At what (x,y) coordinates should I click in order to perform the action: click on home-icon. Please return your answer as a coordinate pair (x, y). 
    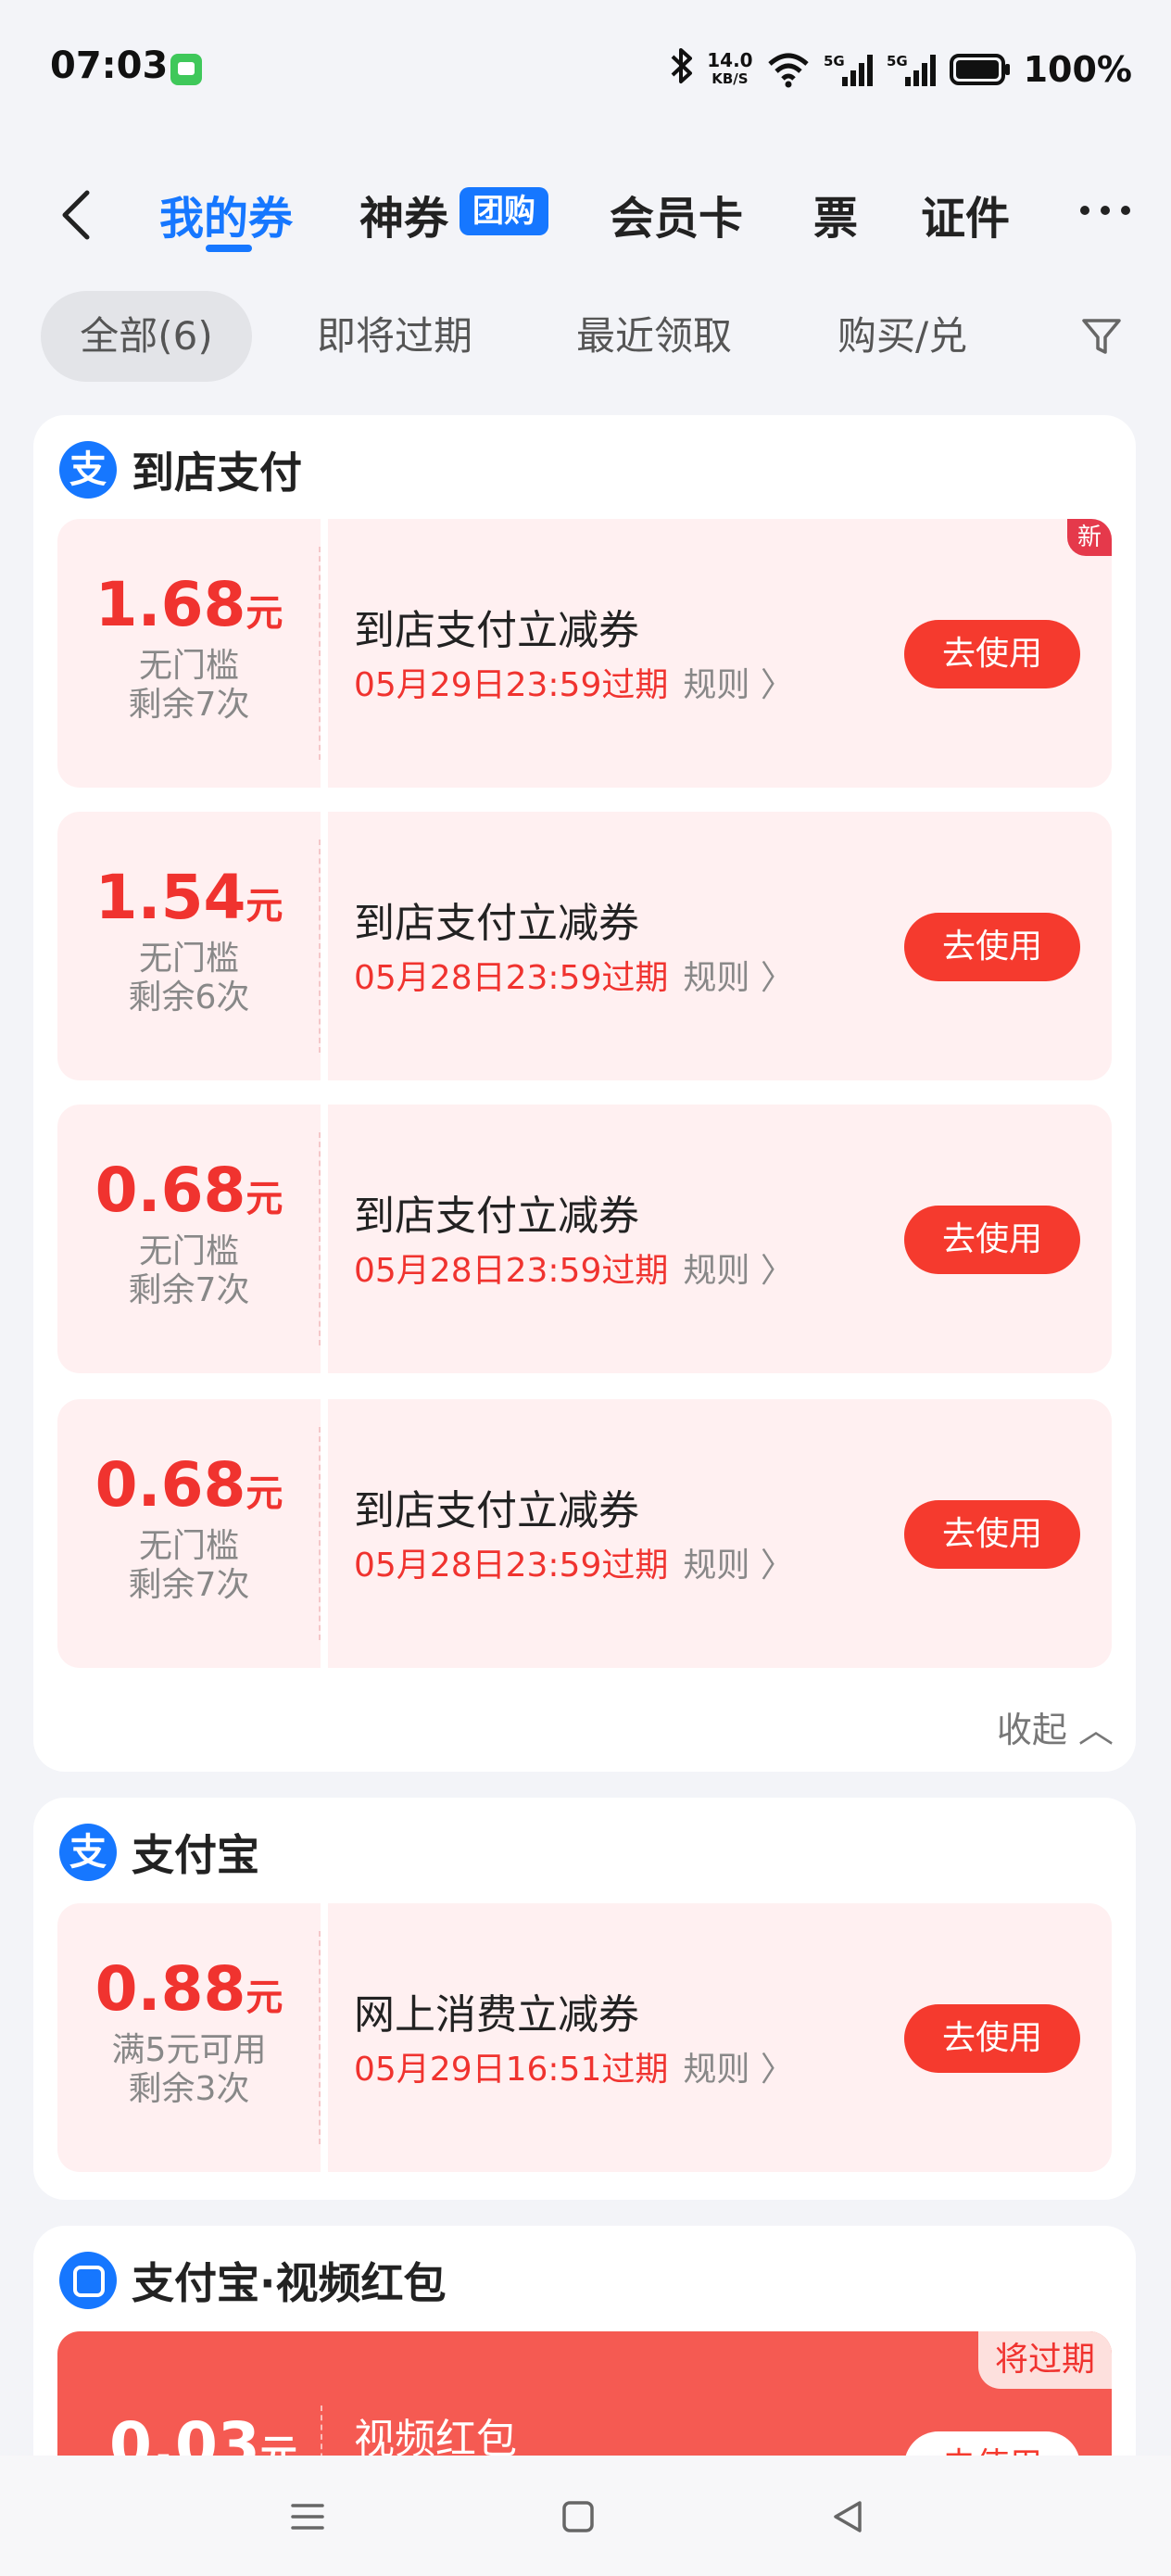
    Looking at the image, I should click on (578, 2516).